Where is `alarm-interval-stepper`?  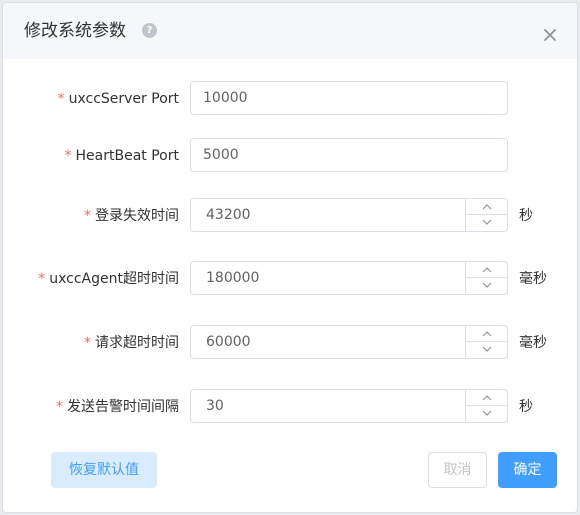 alarm-interval-stepper is located at coordinates (349, 406).